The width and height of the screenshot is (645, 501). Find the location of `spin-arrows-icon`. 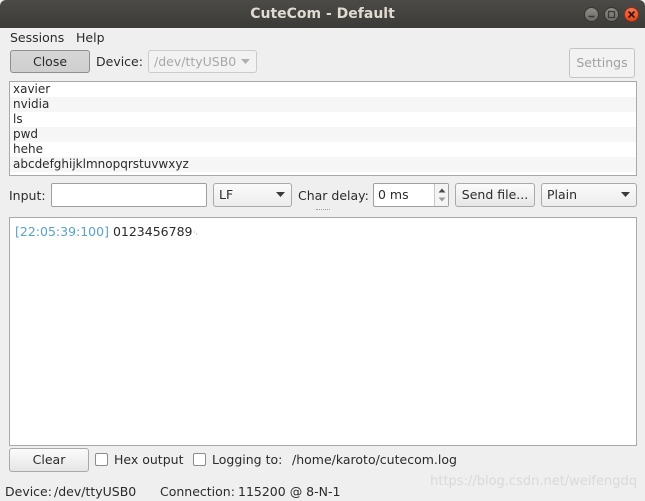

spin-arrows-icon is located at coordinates (442, 195).